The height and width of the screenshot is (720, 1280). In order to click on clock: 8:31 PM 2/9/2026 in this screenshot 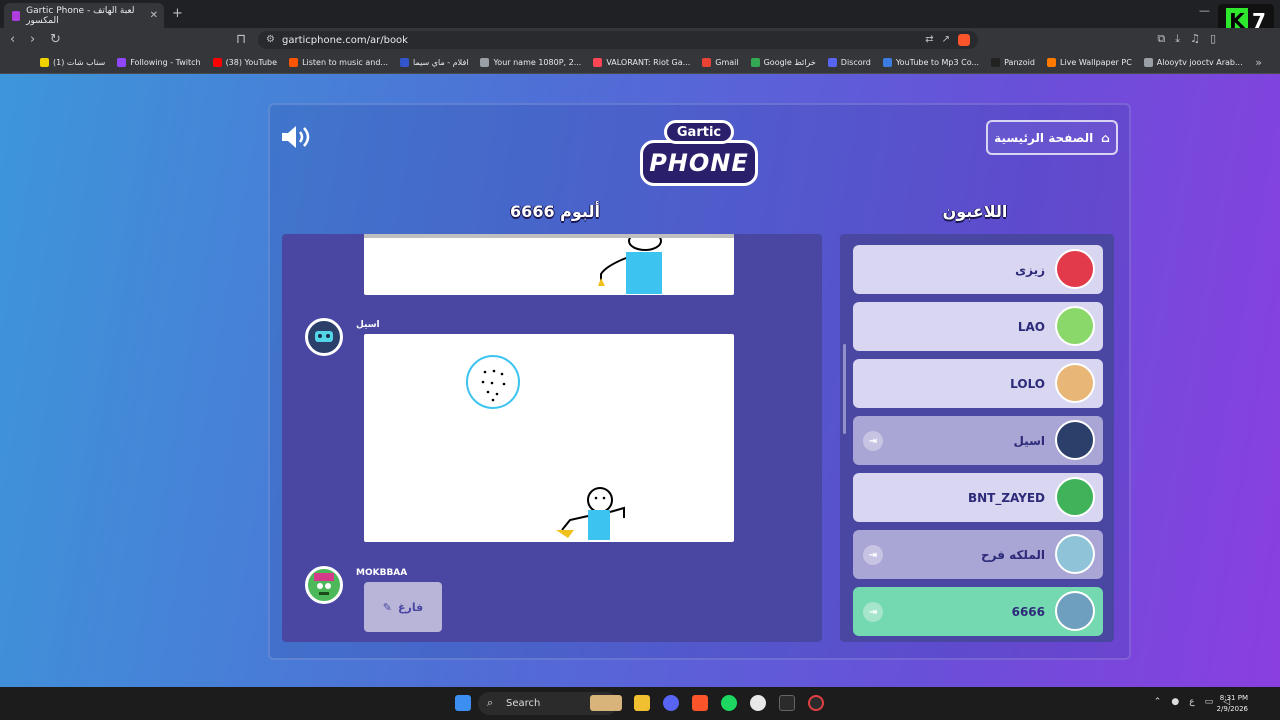, I will do `click(1232, 704)`.